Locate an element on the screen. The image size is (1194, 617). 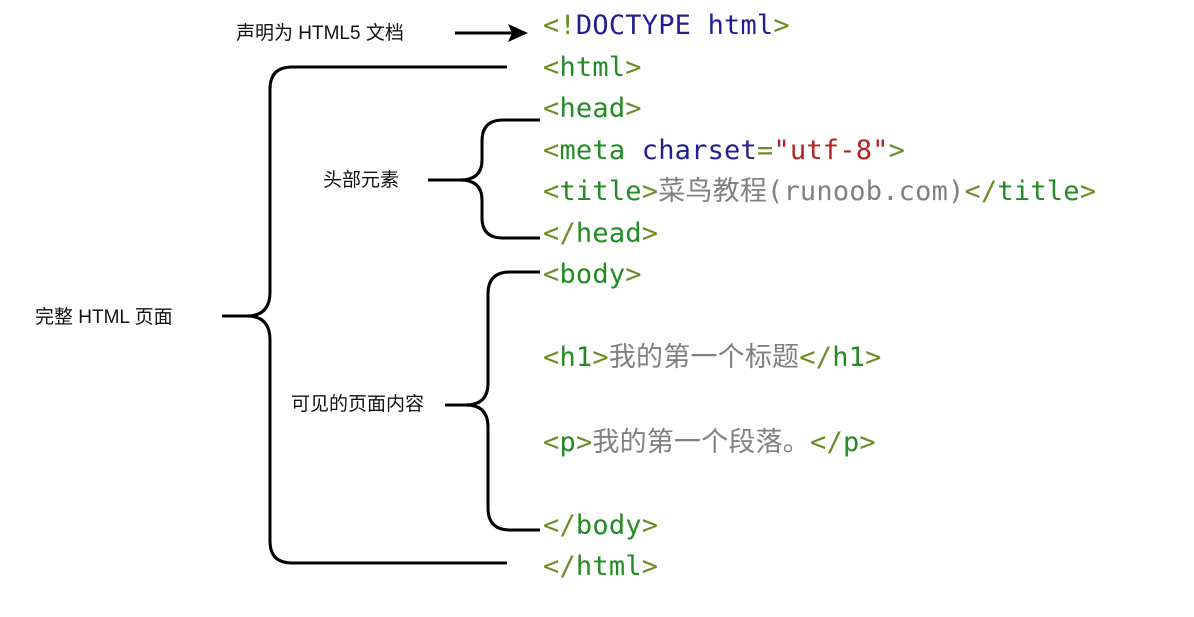
code-line-html-close: </html> is located at coordinates (600, 567).